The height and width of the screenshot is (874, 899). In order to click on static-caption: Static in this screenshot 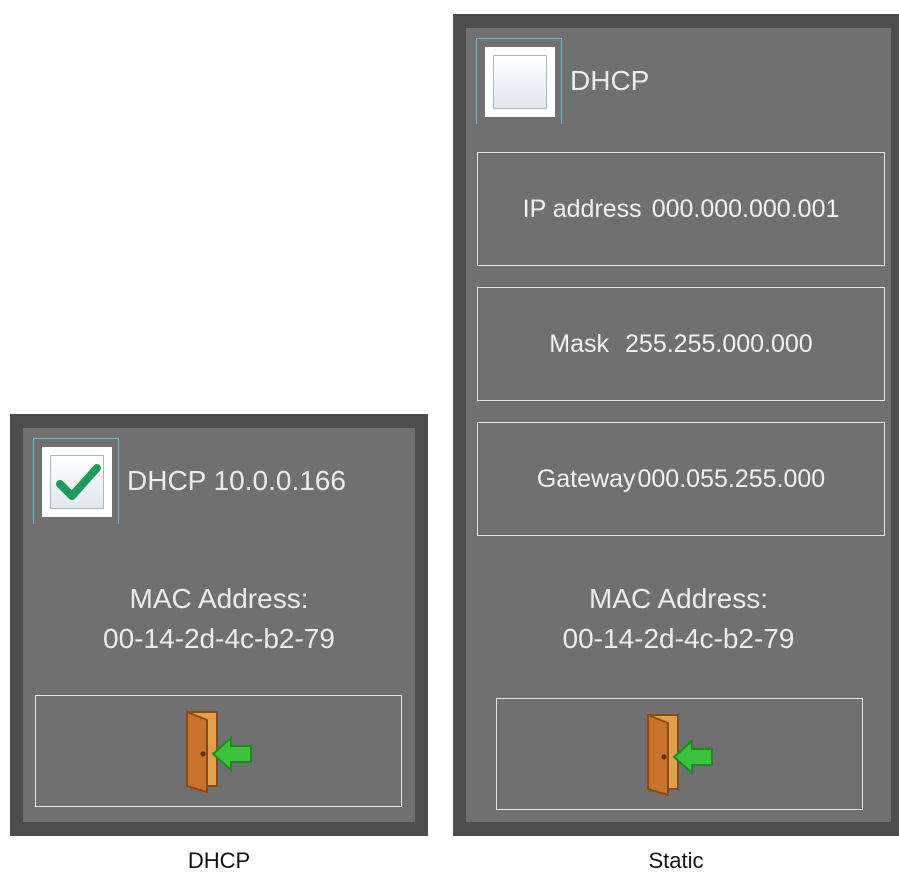, I will do `click(676, 860)`.